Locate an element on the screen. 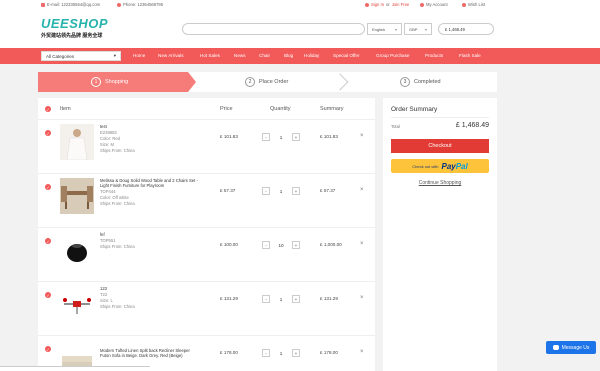 The image size is (600, 371). search-input is located at coordinates (273, 29).